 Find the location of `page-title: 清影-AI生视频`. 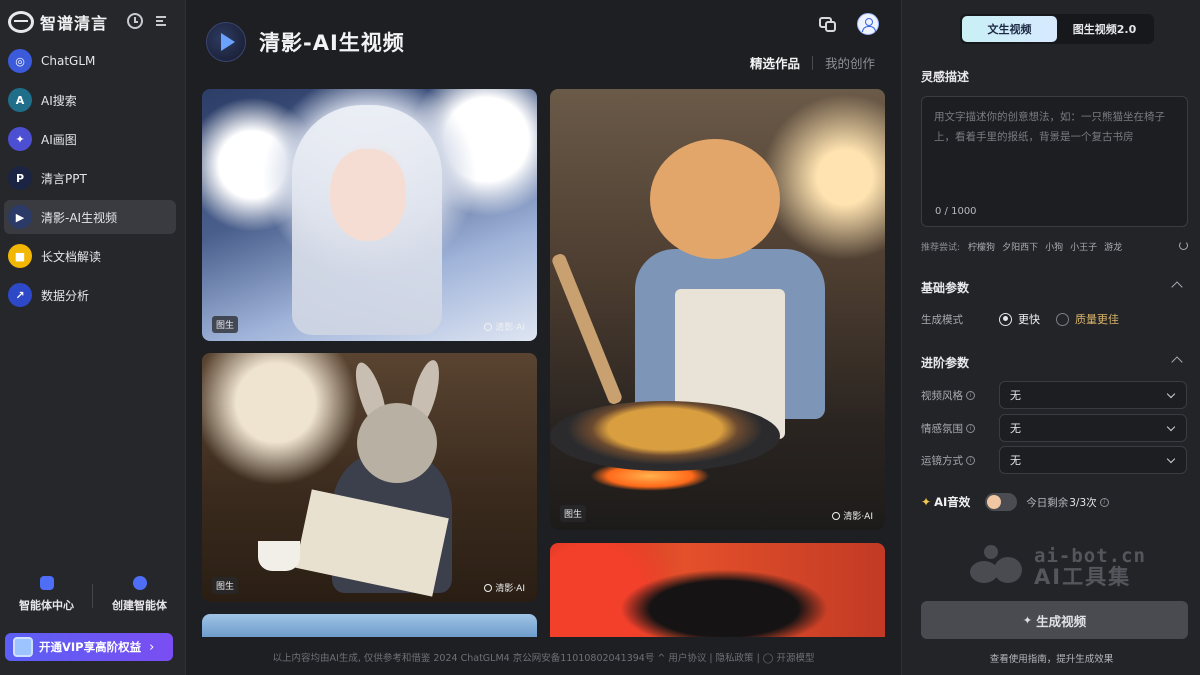

page-title: 清影-AI生视频 is located at coordinates (332, 43).